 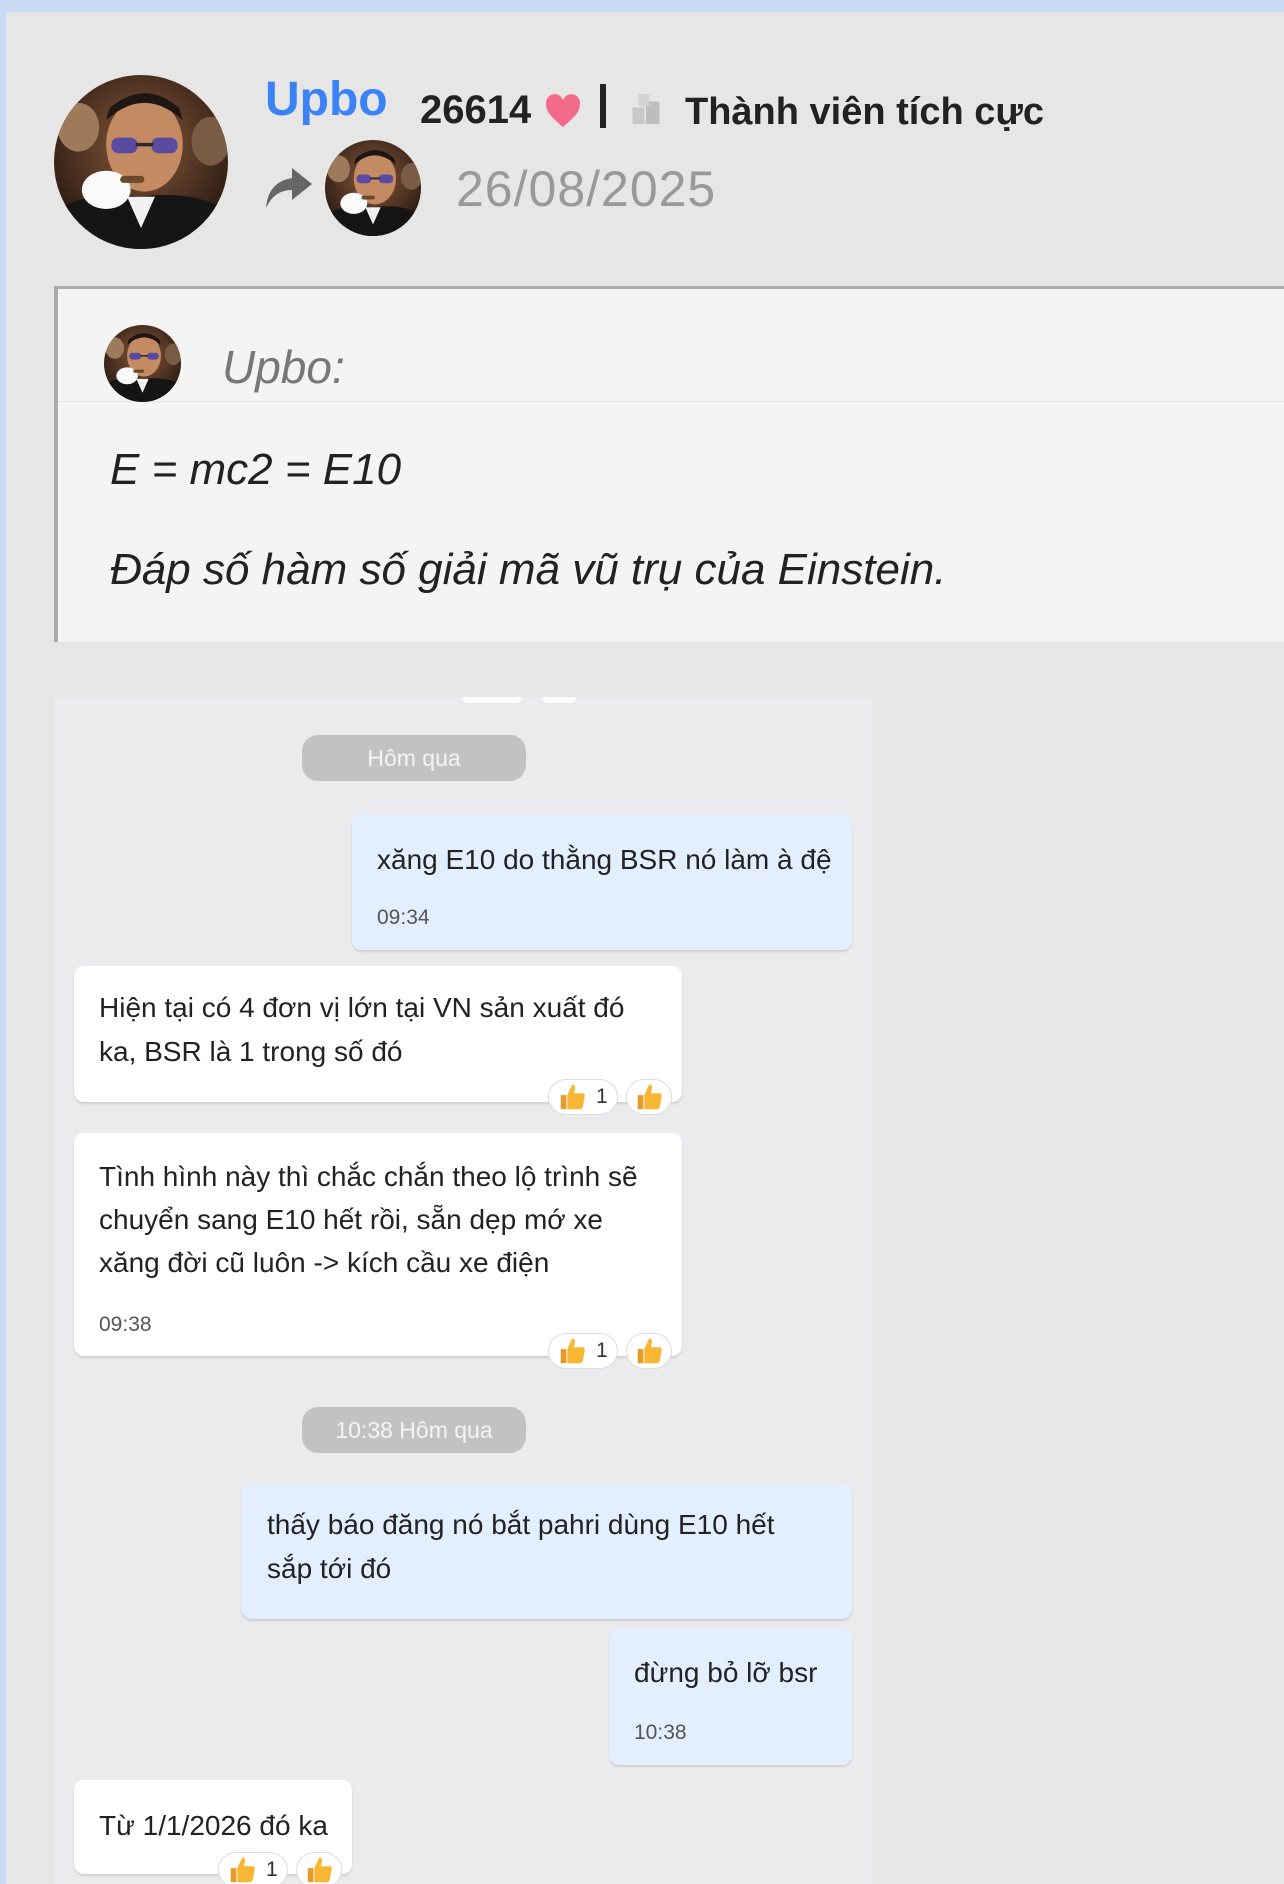 I want to click on message-text: Từ 1/1/2026 đó ka, so click(x=213, y=1825).